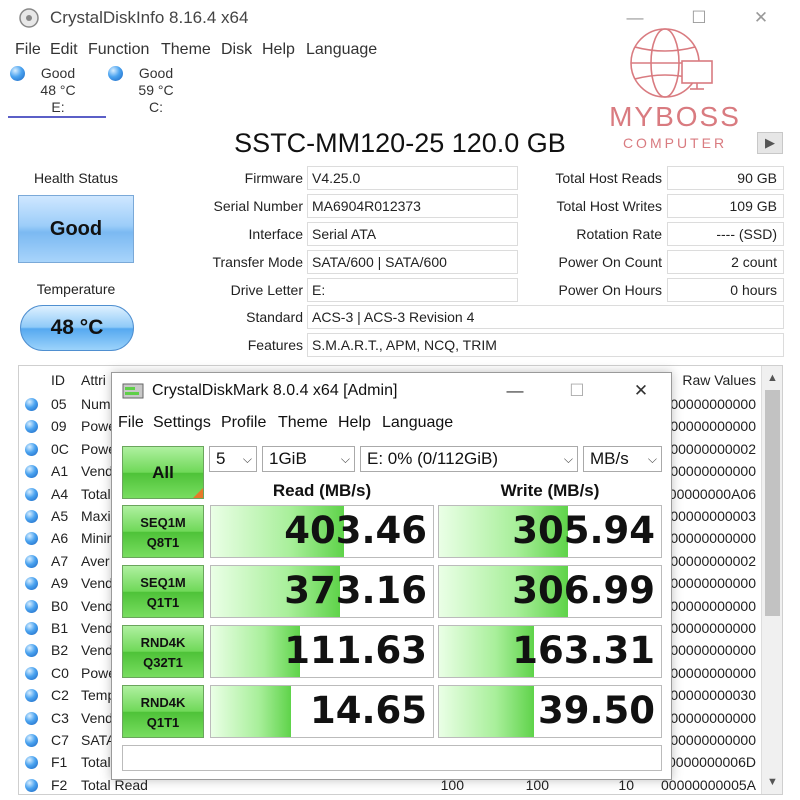  What do you see at coordinates (412, 178) in the screenshot?
I see `firmware-value: V4.25.0` at bounding box center [412, 178].